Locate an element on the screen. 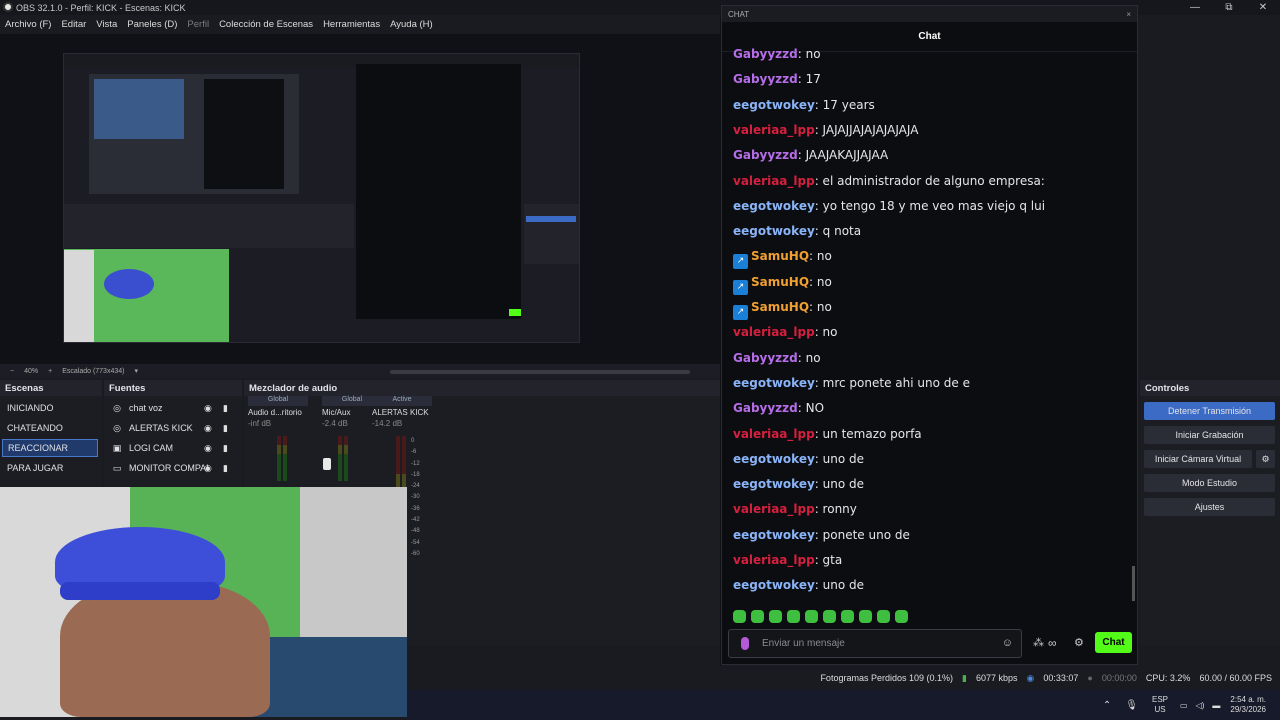  gear-icon: ⚙ is located at coordinates (1079, 642).